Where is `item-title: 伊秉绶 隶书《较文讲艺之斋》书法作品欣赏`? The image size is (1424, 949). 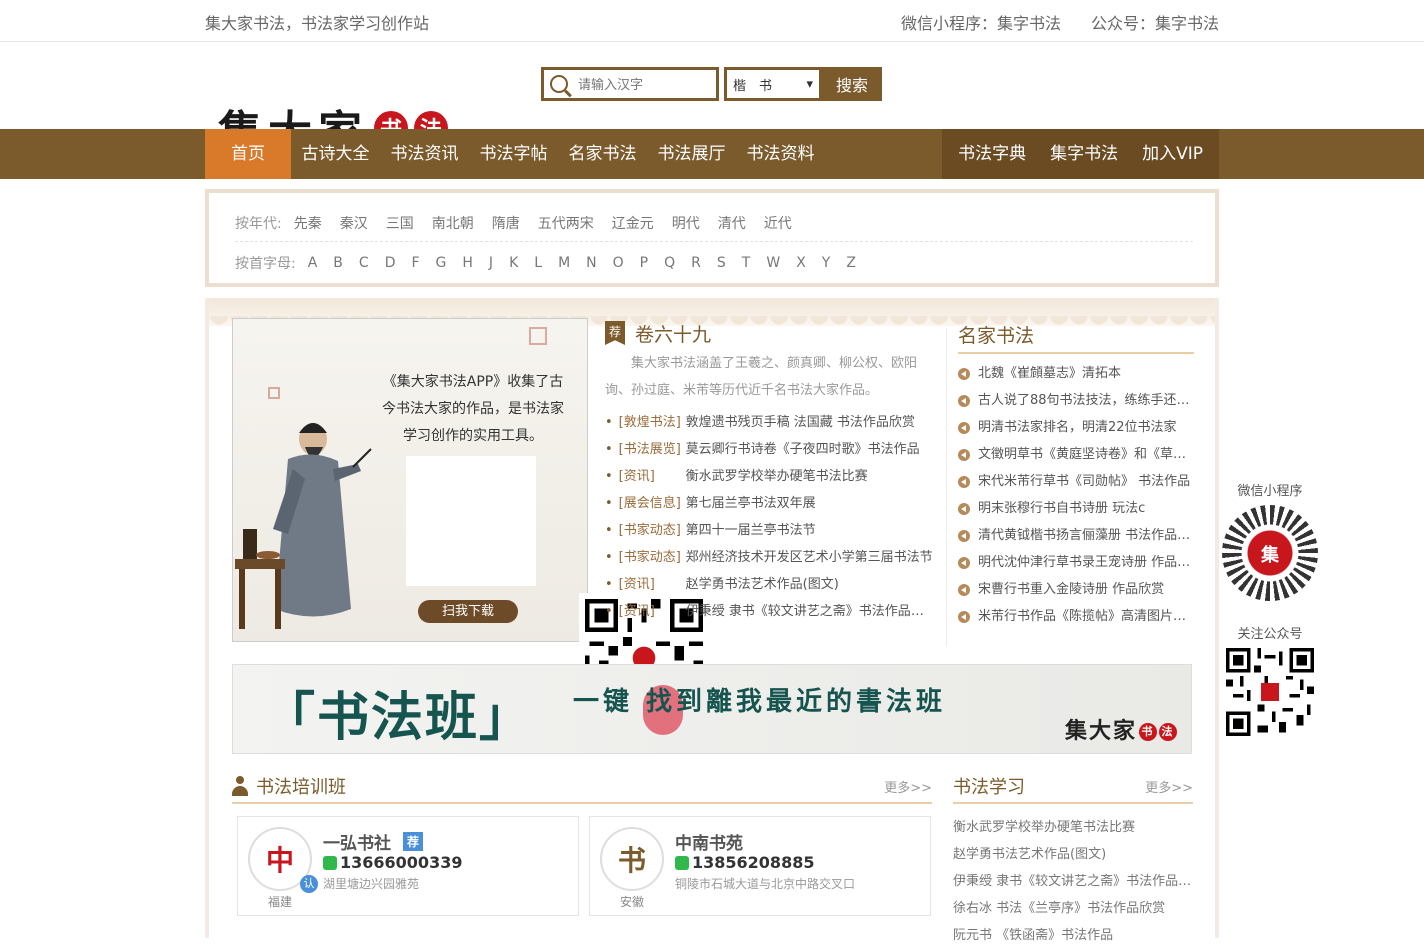
item-title: 伊秉绶 隶书《较文讲艺之斋》书法作品欣赏 is located at coordinates (810, 611).